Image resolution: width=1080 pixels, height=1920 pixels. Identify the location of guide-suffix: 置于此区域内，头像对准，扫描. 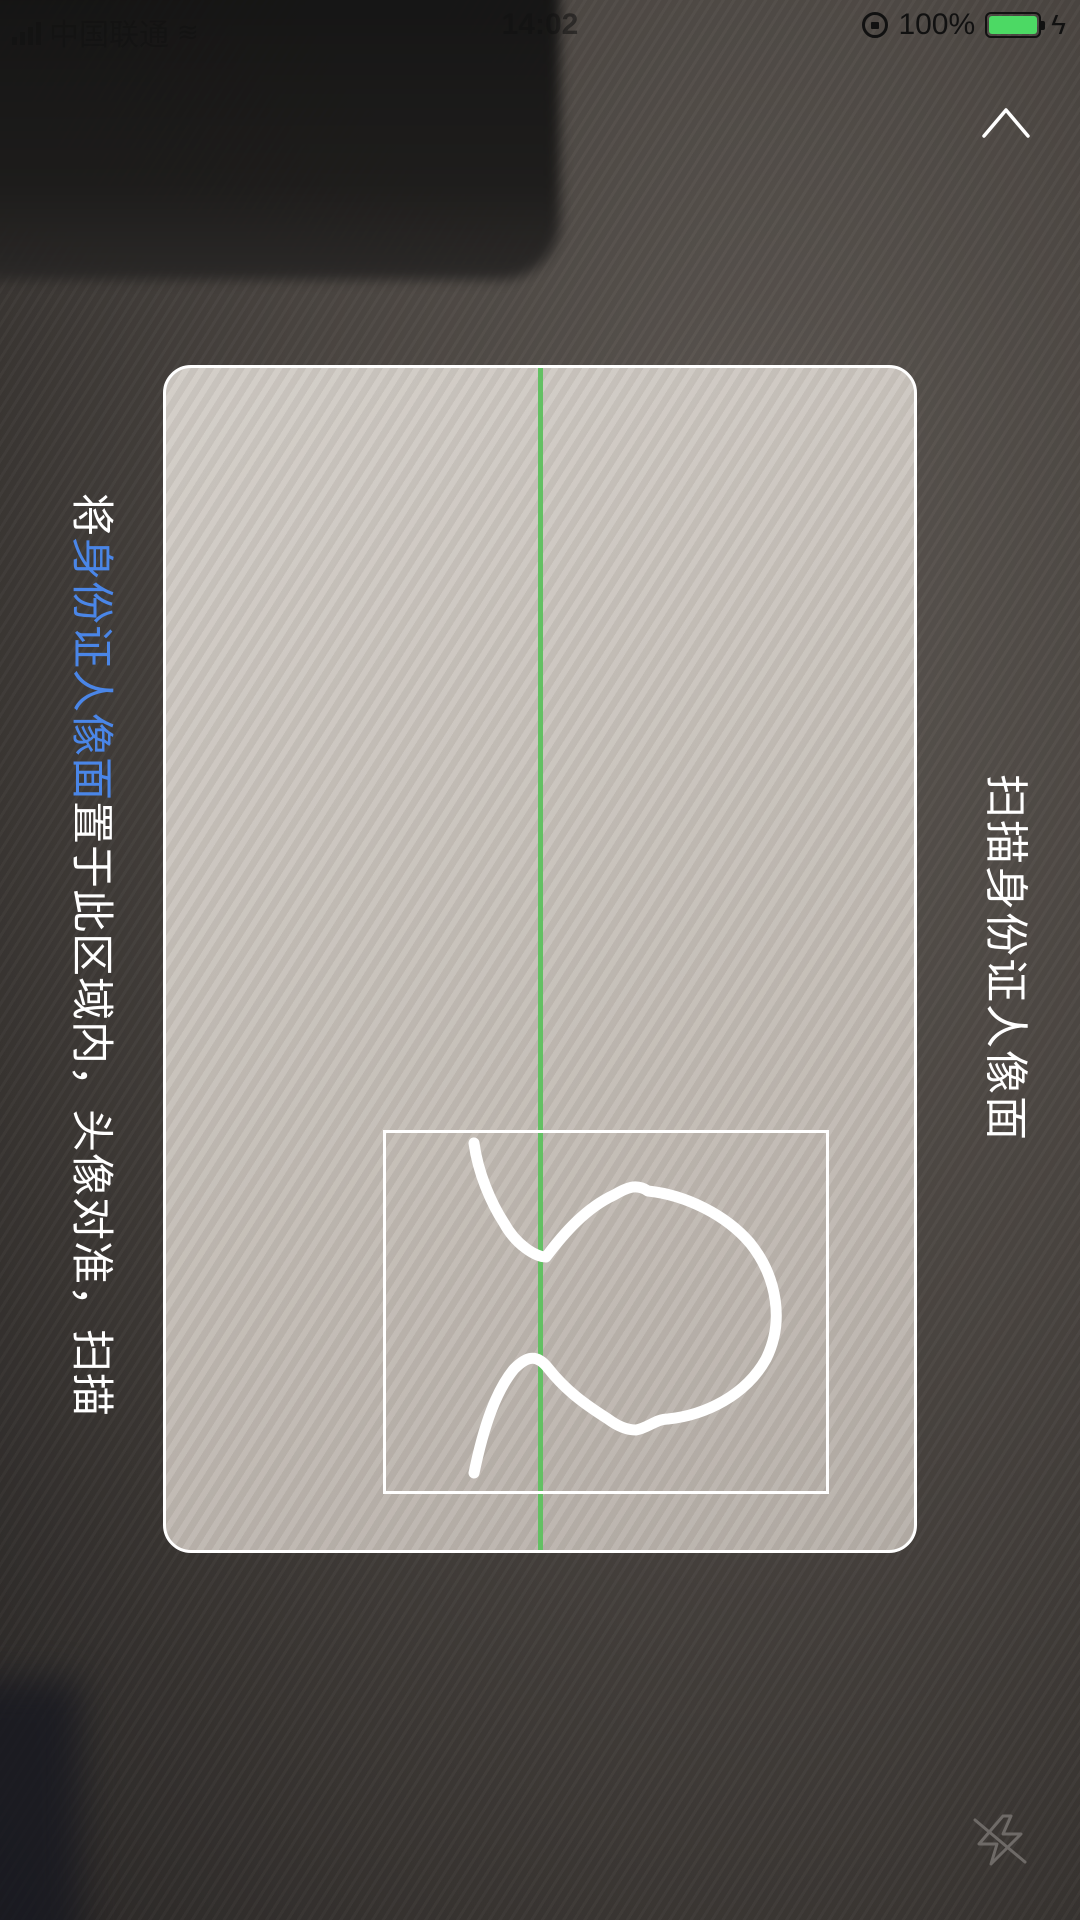
(91, 1109).